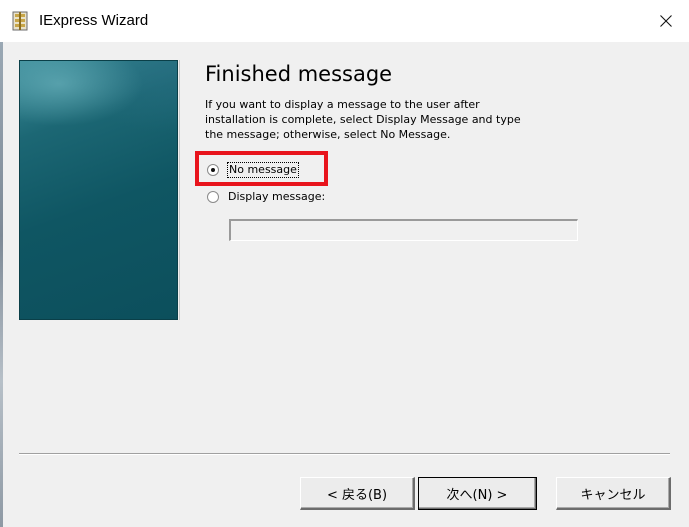  What do you see at coordinates (299, 74) in the screenshot?
I see `page-title: Finished message` at bounding box center [299, 74].